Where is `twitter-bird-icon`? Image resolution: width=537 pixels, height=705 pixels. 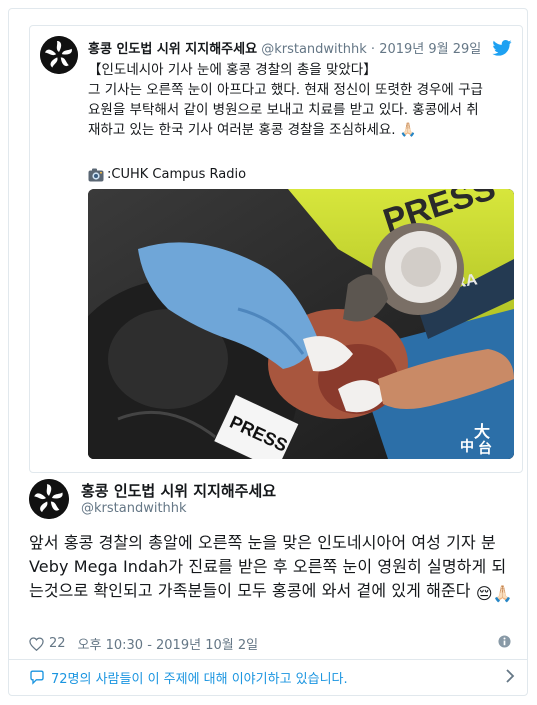
twitter-bird-icon is located at coordinates (502, 48).